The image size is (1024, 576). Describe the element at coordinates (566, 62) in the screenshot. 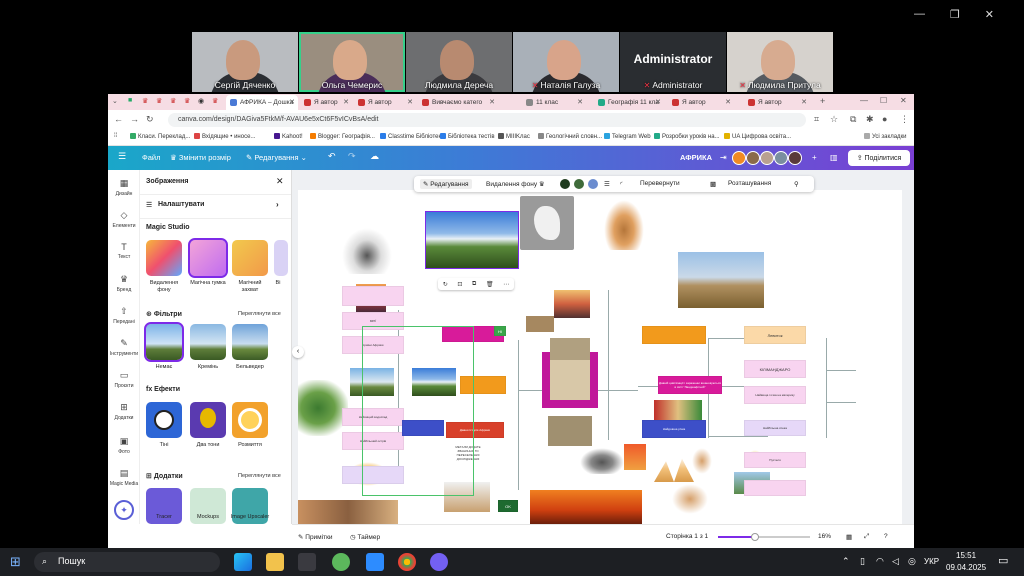

I see `participant-tile: ✕ Наталія Галуза` at that location.